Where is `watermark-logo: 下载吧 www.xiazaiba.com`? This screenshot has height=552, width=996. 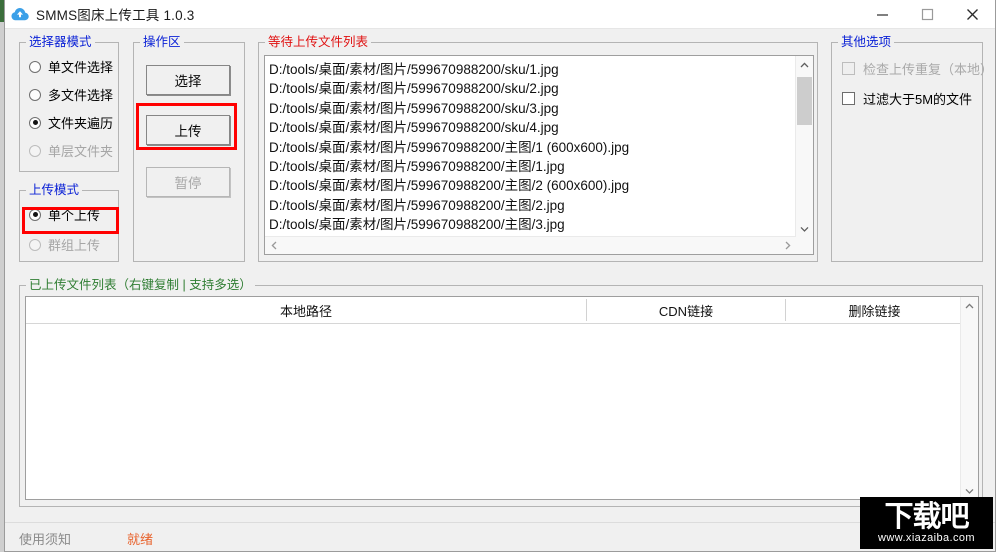
watermark-logo: 下载吧 www.xiazaiba.com is located at coordinates (926, 523).